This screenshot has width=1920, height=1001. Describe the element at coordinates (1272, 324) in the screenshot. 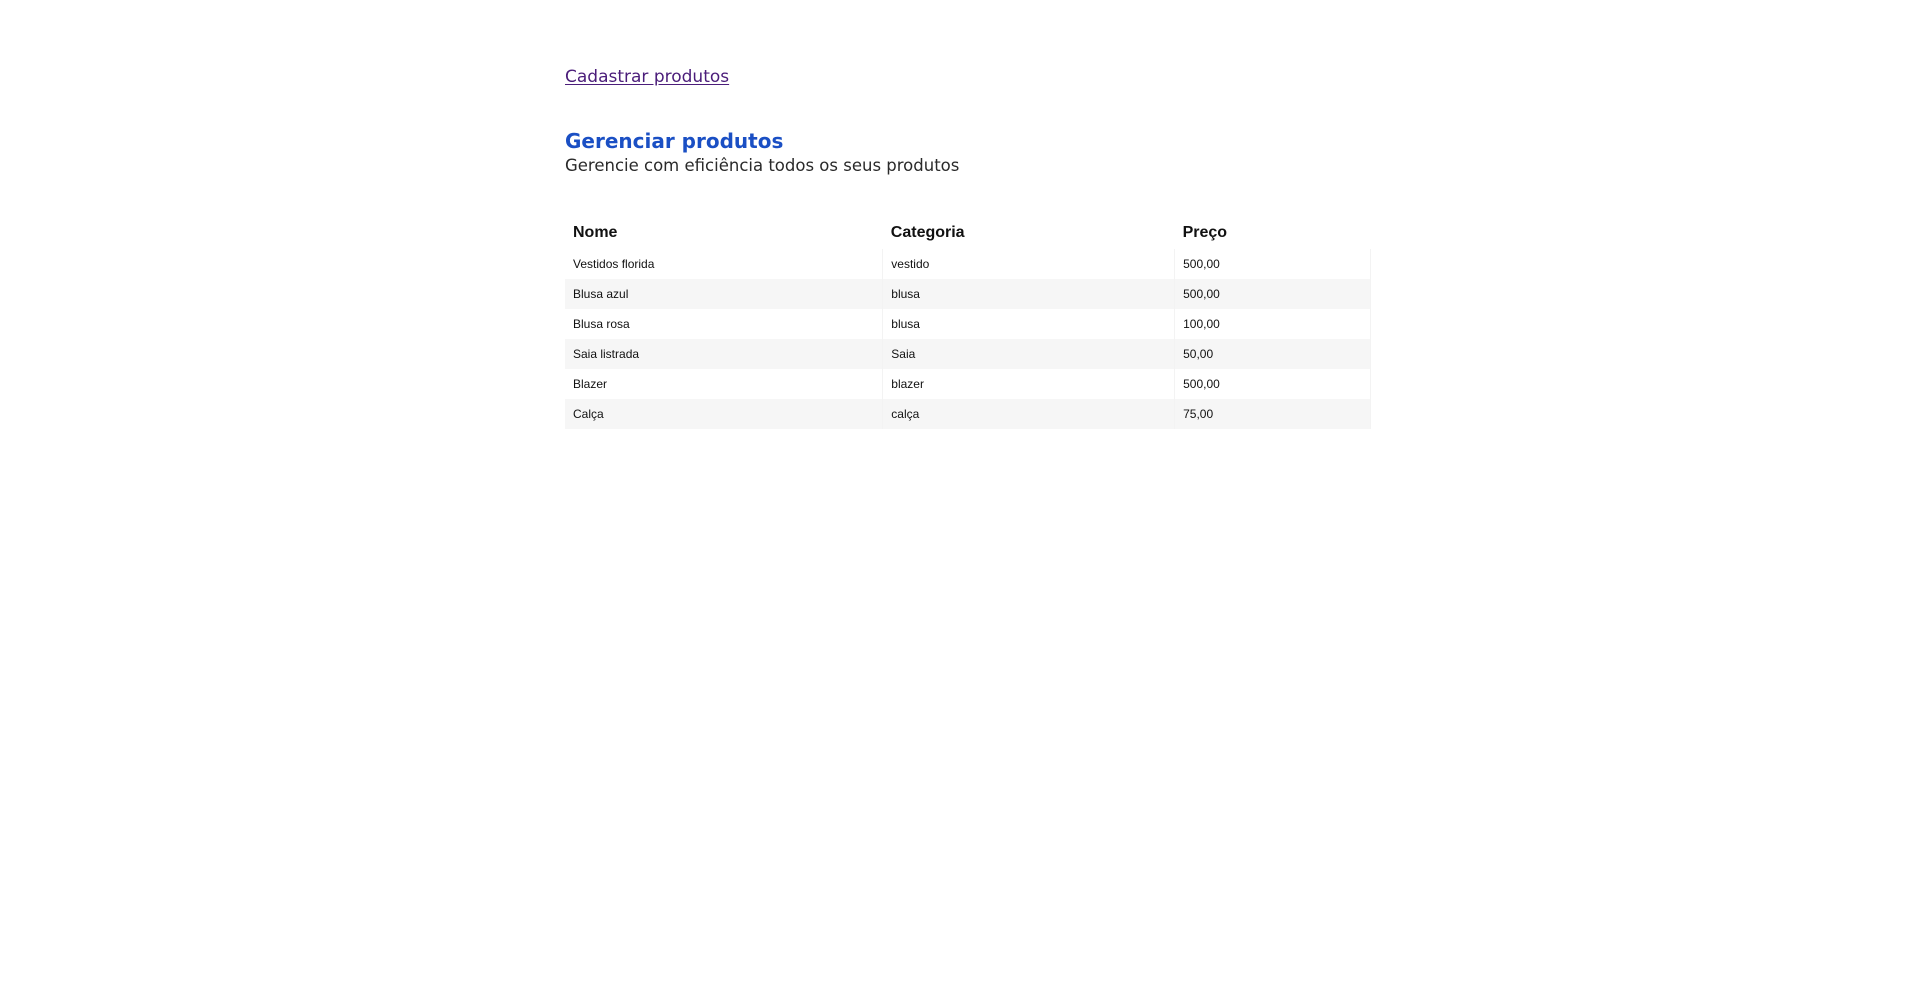

I see `cell-price: 100,00` at that location.